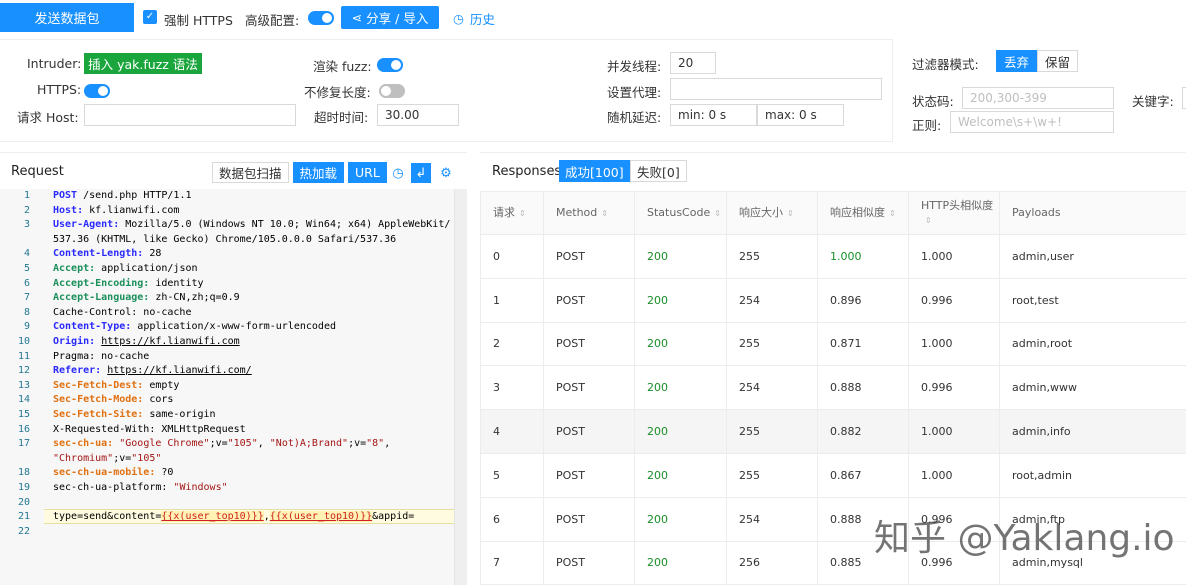 The width and height of the screenshot is (1186, 585). I want to click on packet-scan-button: 数据包扫描, so click(250, 172).